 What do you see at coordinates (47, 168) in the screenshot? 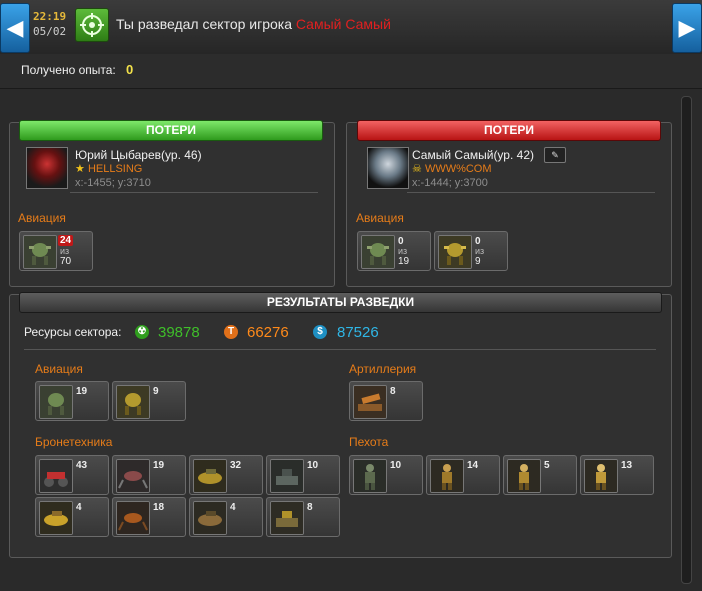
I see `attacker-avatar` at bounding box center [47, 168].